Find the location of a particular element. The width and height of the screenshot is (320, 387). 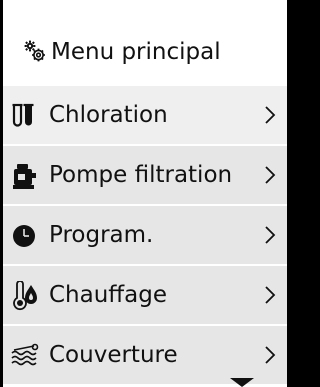

menu-item-program: Program. is located at coordinates (145, 235).